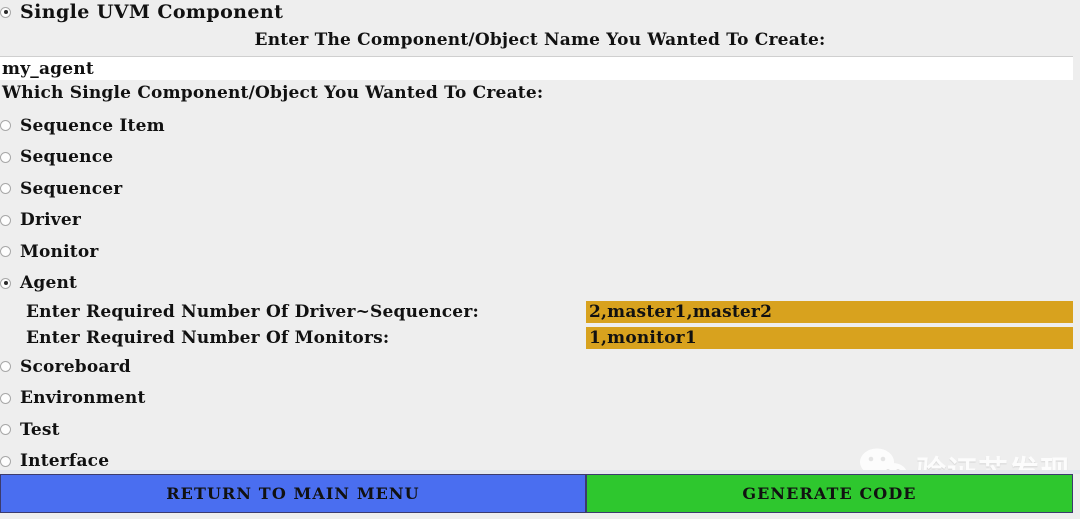 Image resolution: width=1080 pixels, height=519 pixels. What do you see at coordinates (208, 338) in the screenshot?
I see `monitors-label: Enter Required Number Of Monitors:` at bounding box center [208, 338].